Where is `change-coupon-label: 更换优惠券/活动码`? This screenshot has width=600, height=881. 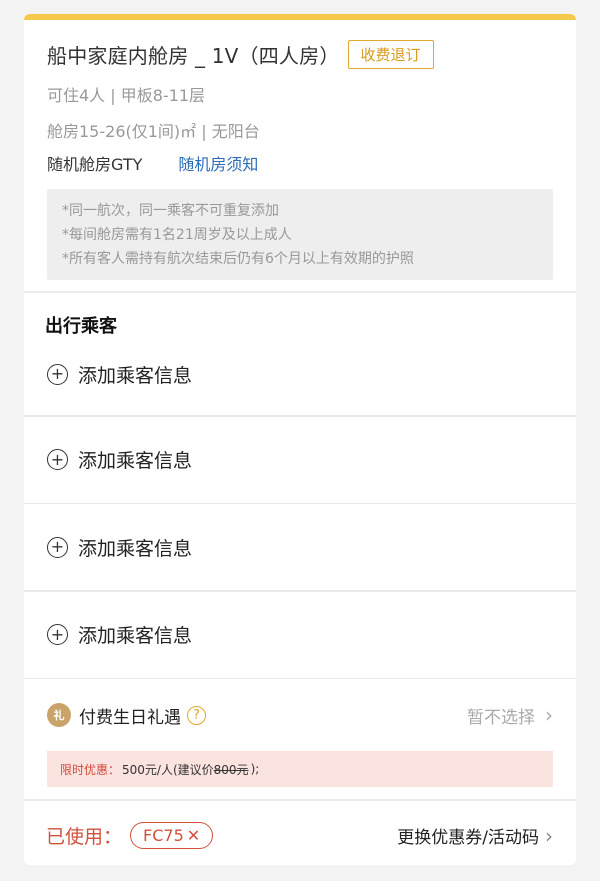 change-coupon-label: 更换优惠券/活动码 is located at coordinates (468, 838).